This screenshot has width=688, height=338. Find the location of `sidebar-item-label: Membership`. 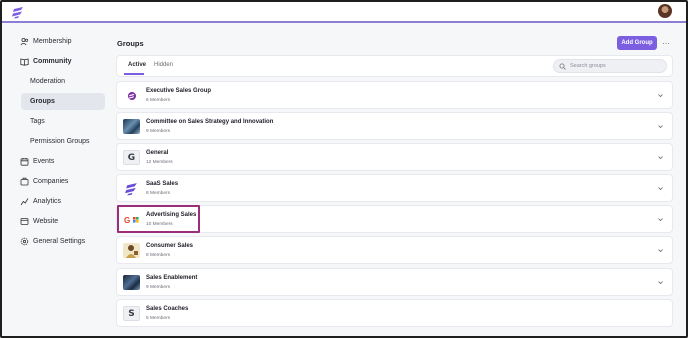

sidebar-item-label: Membership is located at coordinates (52, 41).